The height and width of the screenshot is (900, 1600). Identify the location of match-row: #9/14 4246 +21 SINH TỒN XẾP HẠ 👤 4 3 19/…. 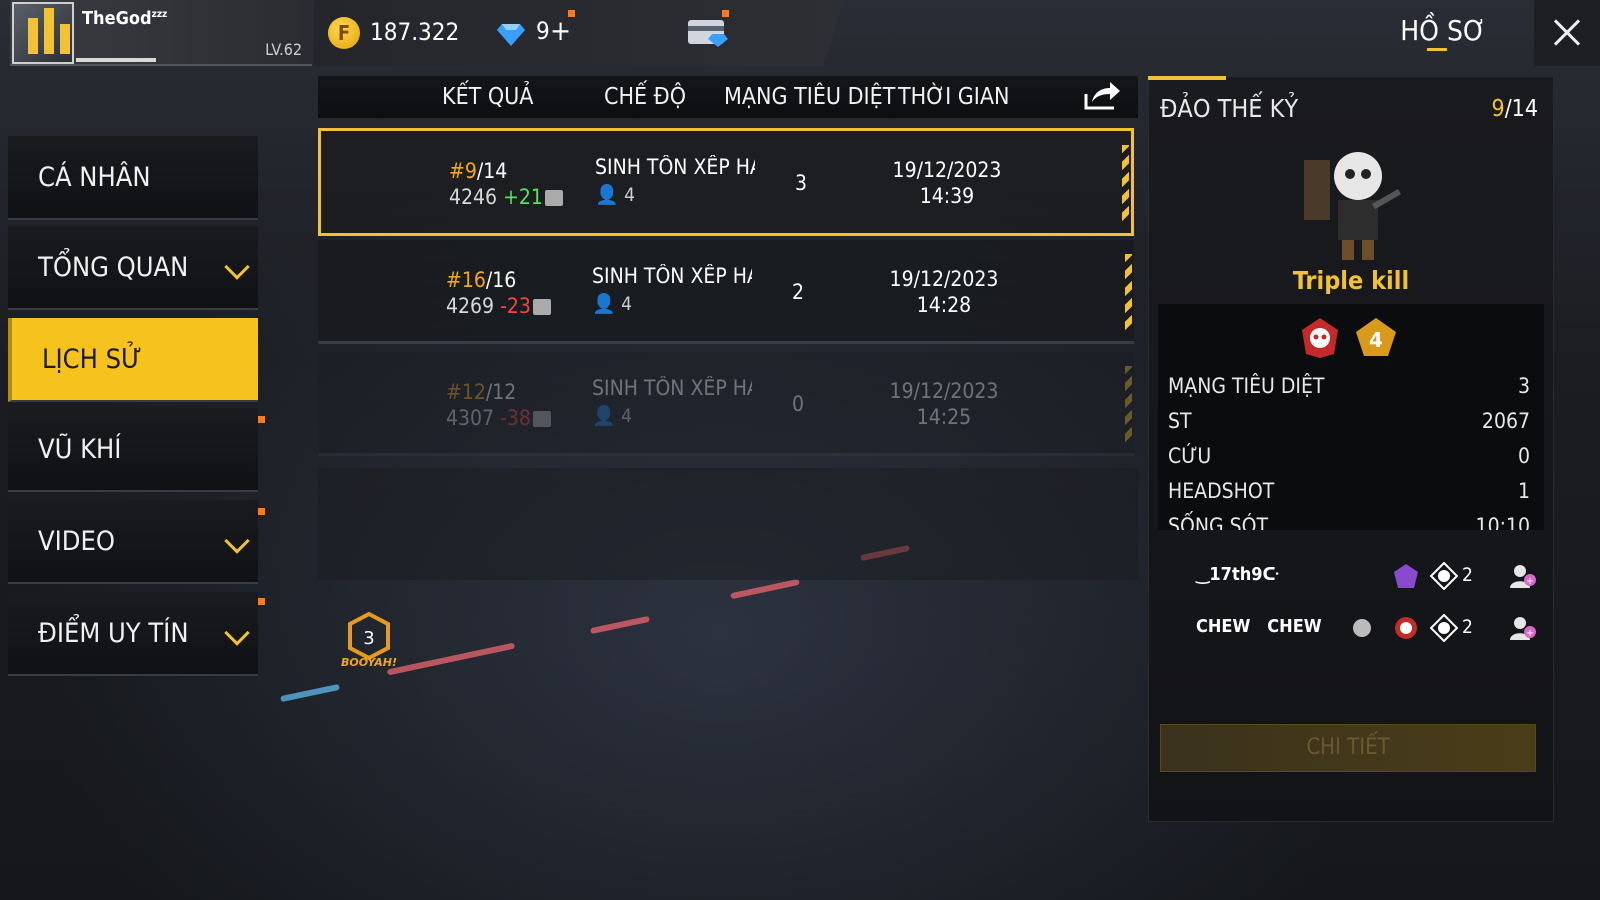
(726, 182).